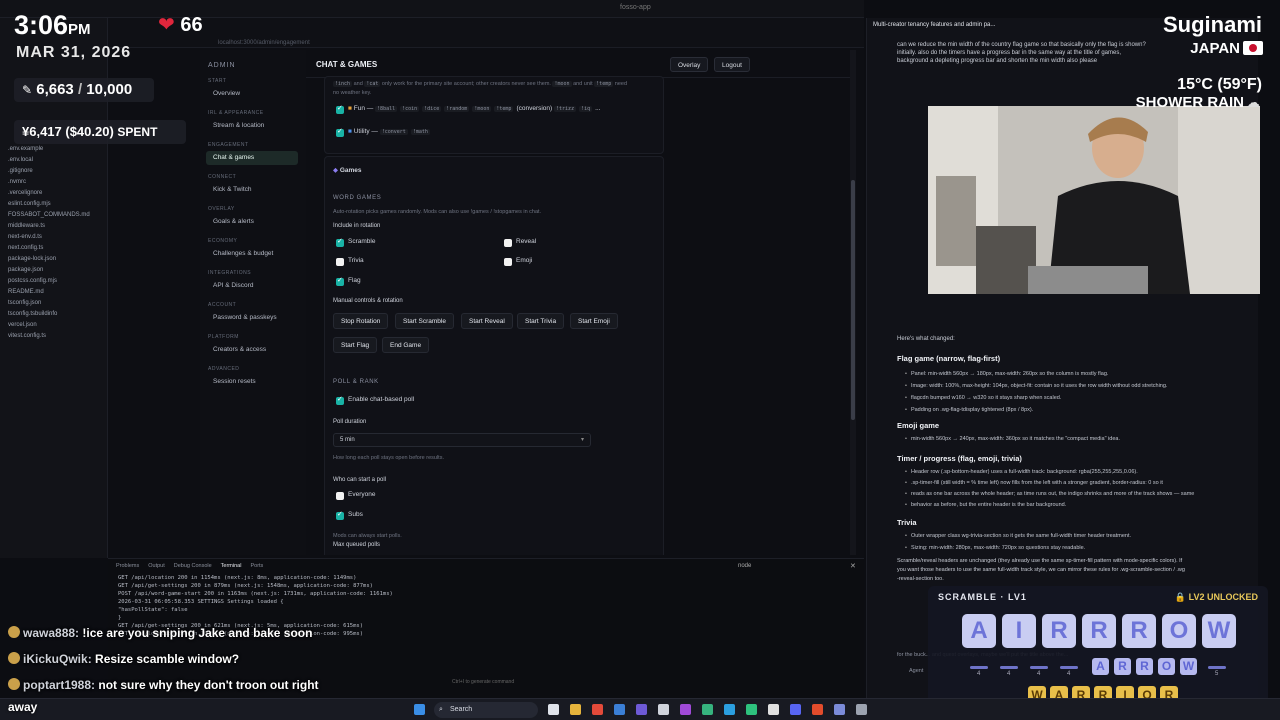 This screenshot has height=720, width=1280. I want to click on poll-duration-select: 5 min ▾, so click(462, 440).